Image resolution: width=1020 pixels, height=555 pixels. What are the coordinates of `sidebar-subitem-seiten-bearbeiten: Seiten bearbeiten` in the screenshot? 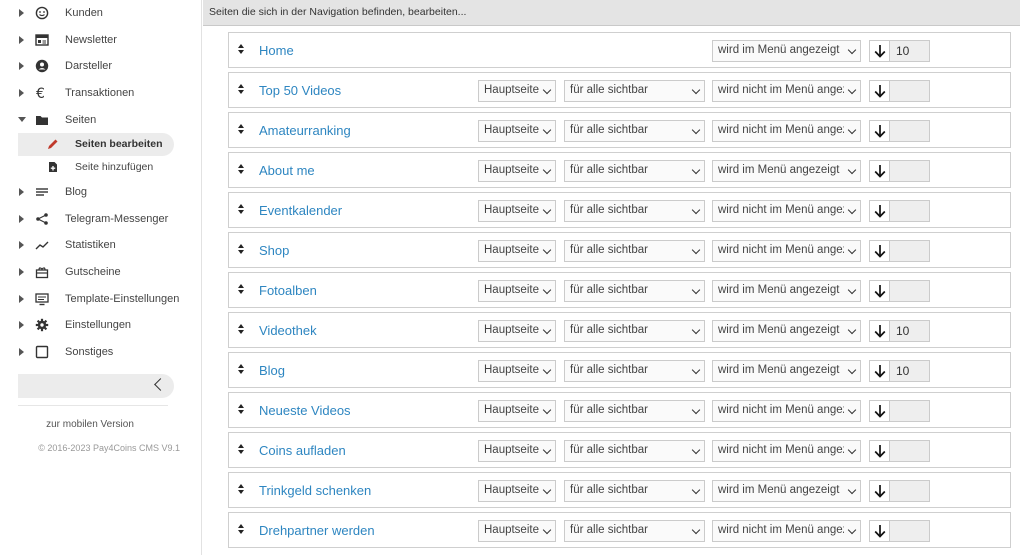 It's located at (96, 144).